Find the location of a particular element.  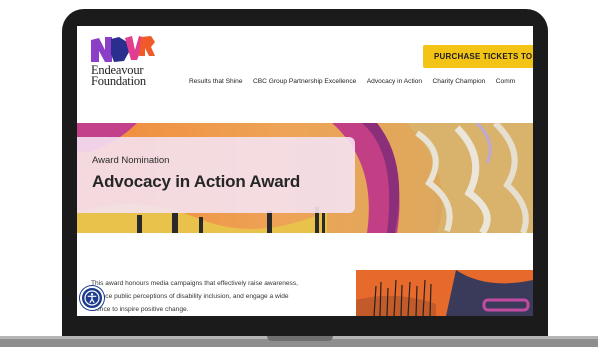

laptop-hinge-notch is located at coordinates (300, 338).